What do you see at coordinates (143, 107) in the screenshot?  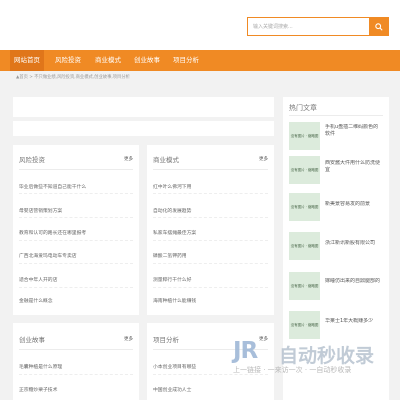 I see `banner-panel-top` at bounding box center [143, 107].